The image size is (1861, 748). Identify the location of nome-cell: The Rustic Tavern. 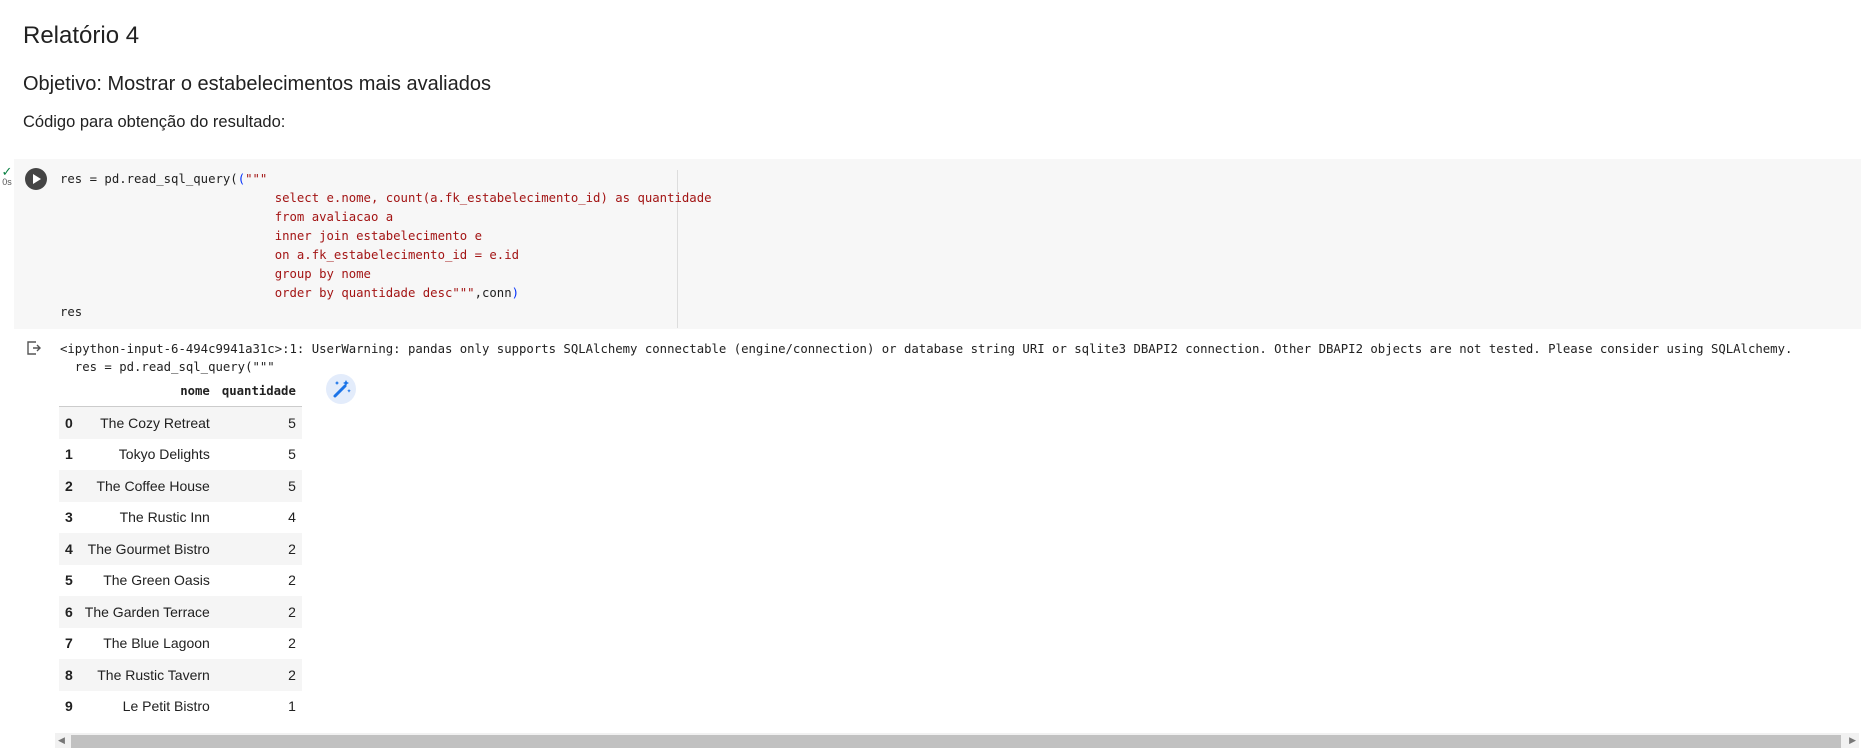
(147, 675).